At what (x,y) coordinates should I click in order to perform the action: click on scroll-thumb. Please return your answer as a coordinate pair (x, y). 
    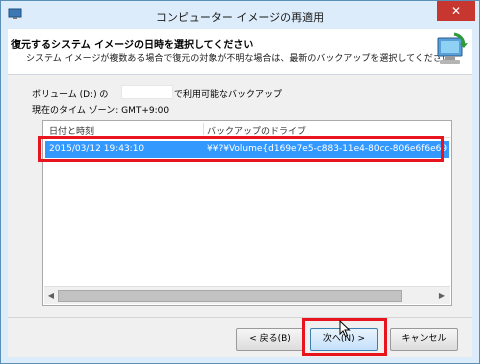
    Looking at the image, I should click on (230, 296).